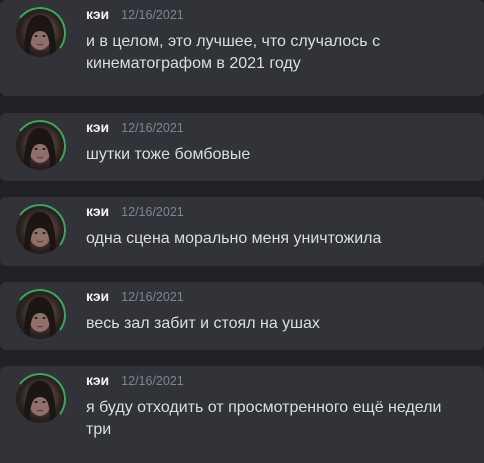 The height and width of the screenshot is (463, 484). What do you see at coordinates (203, 323) in the screenshot?
I see `message-text: весь зал забит и стоял на ушах` at bounding box center [203, 323].